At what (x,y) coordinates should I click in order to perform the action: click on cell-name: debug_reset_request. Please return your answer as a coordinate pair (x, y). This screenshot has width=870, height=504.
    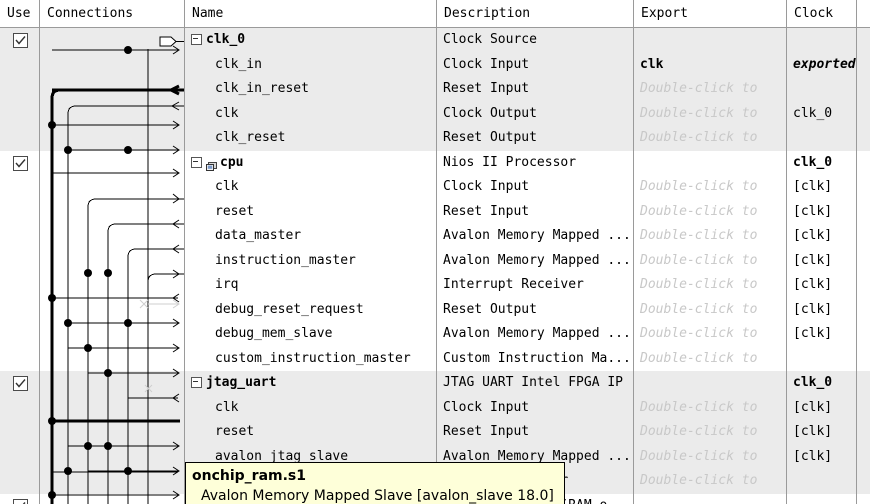
    Looking at the image, I should click on (310, 310).